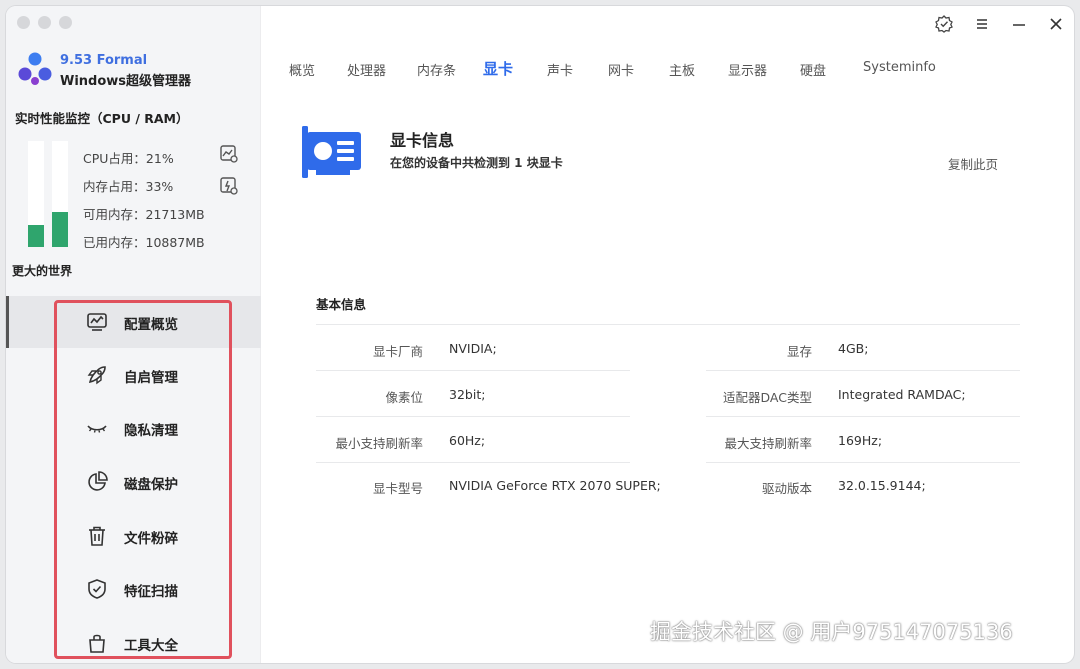  I want to click on available-mem: 可用内存：21713MB, so click(144, 214).